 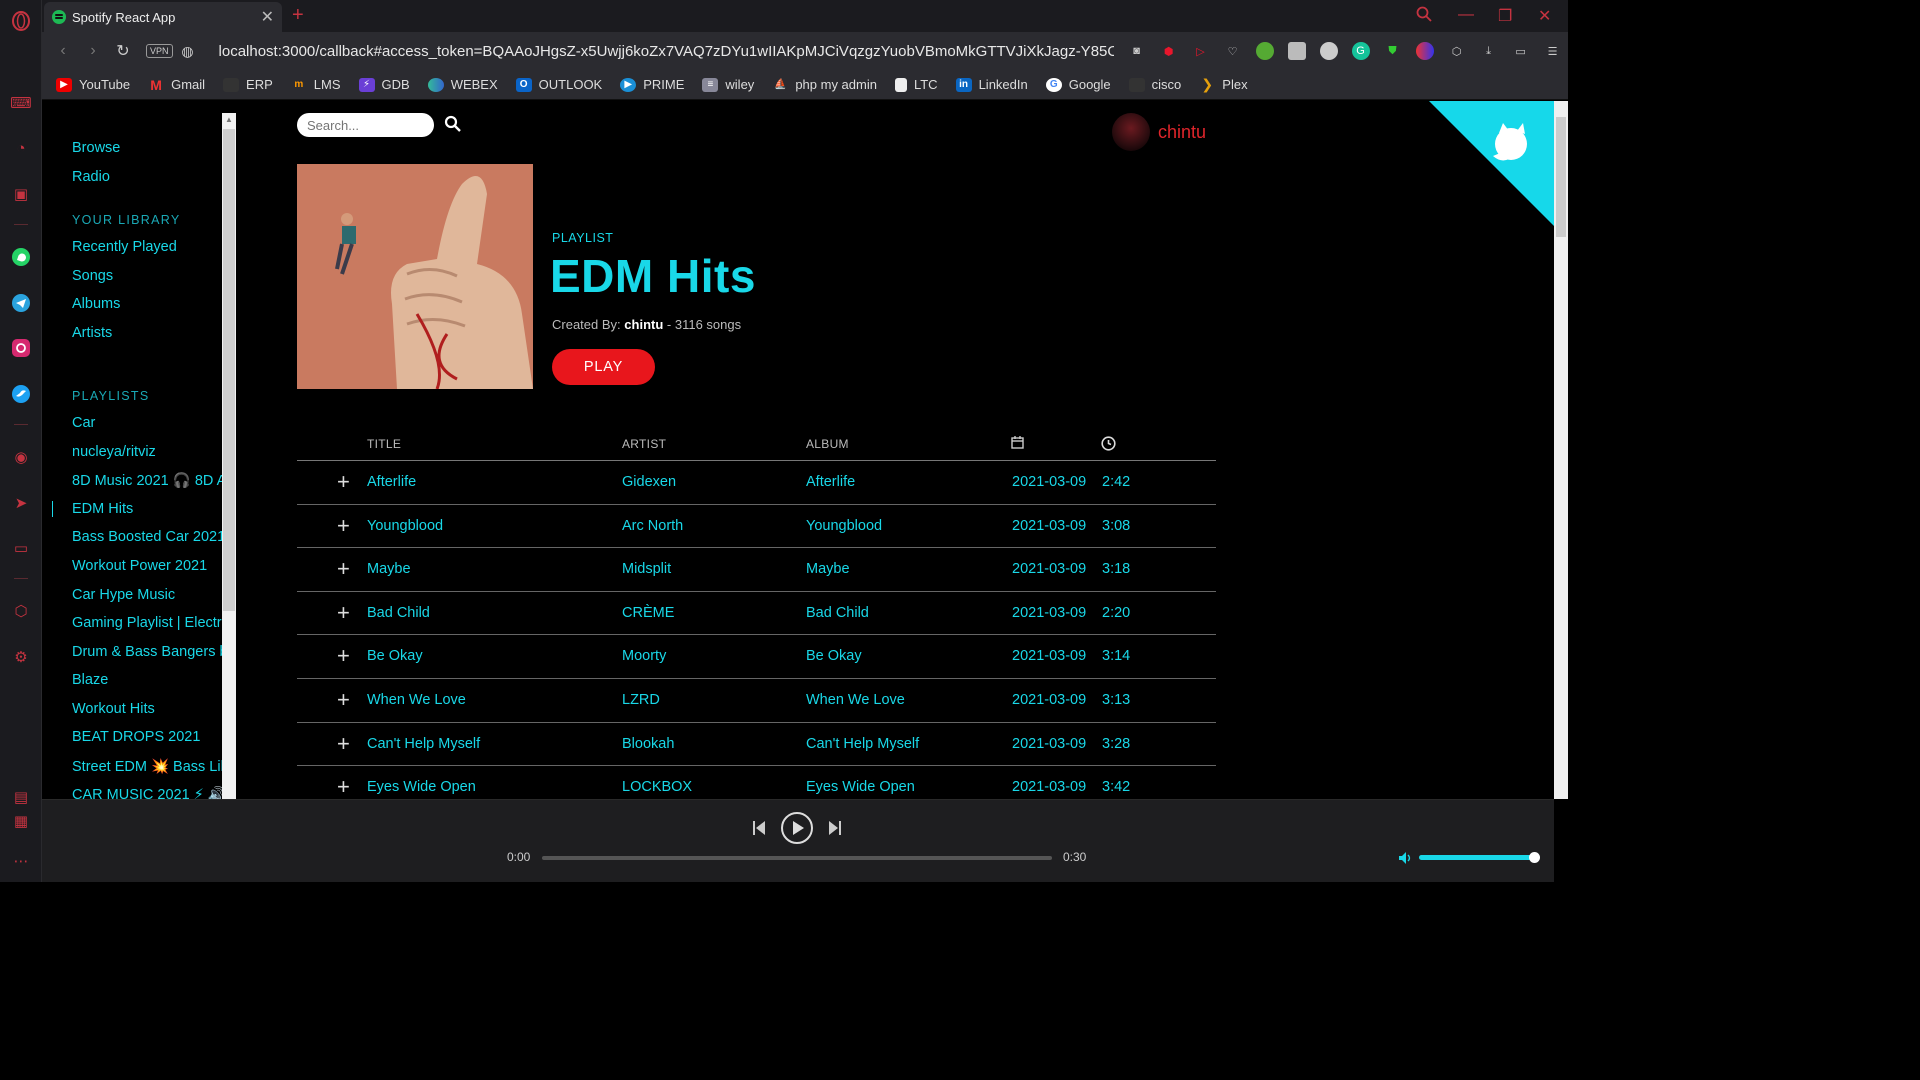 I want to click on library-albums: Albums, so click(x=96, y=304).